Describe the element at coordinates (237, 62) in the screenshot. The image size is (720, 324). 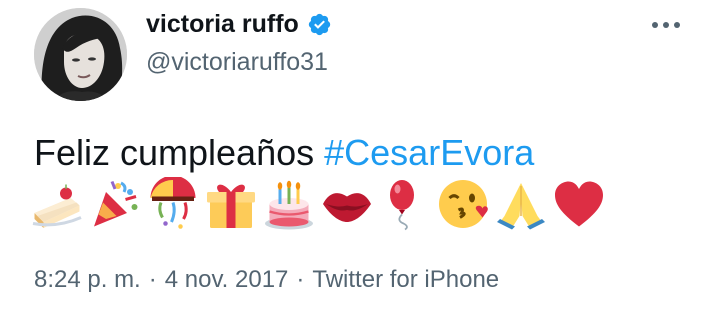
I see `user-handle: @victoriaruffo31` at that location.